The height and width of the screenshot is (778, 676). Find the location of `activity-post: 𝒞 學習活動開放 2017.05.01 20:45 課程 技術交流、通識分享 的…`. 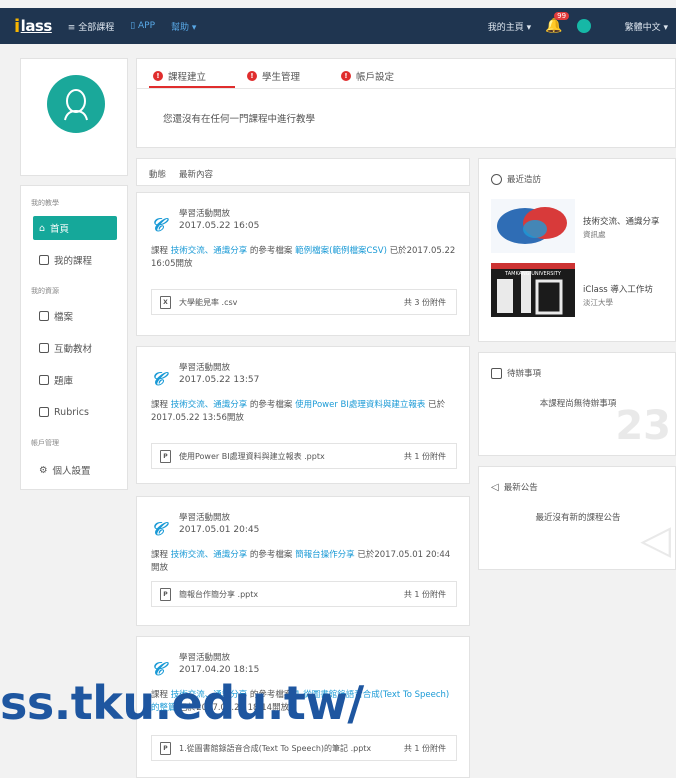

activity-post: 𝒞 學習活動開放 2017.05.01 20:45 課程 技術交流、通識分享 的… is located at coordinates (303, 561).